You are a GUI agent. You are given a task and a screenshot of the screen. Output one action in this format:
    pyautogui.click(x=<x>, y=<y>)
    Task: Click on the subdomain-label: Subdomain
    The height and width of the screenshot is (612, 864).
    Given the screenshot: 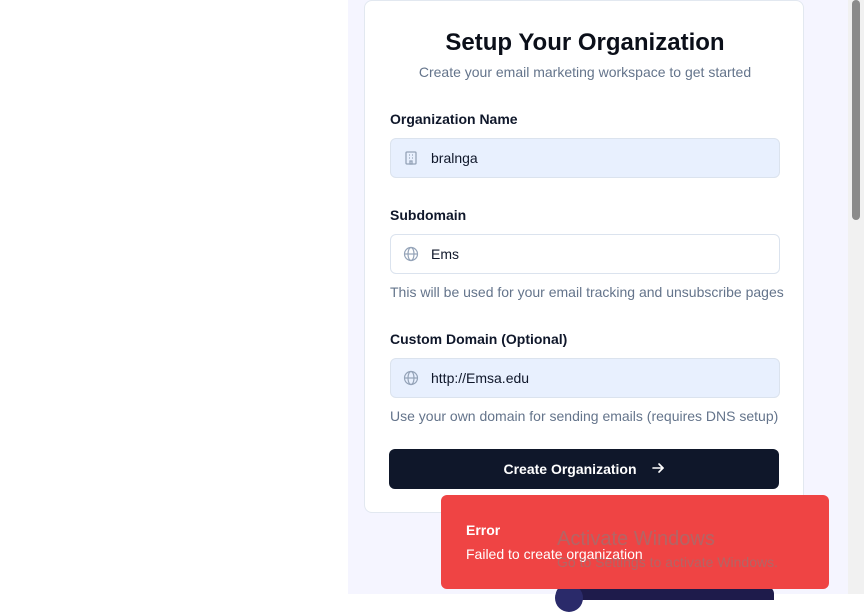 What is the action you would take?
    pyautogui.click(x=428, y=215)
    